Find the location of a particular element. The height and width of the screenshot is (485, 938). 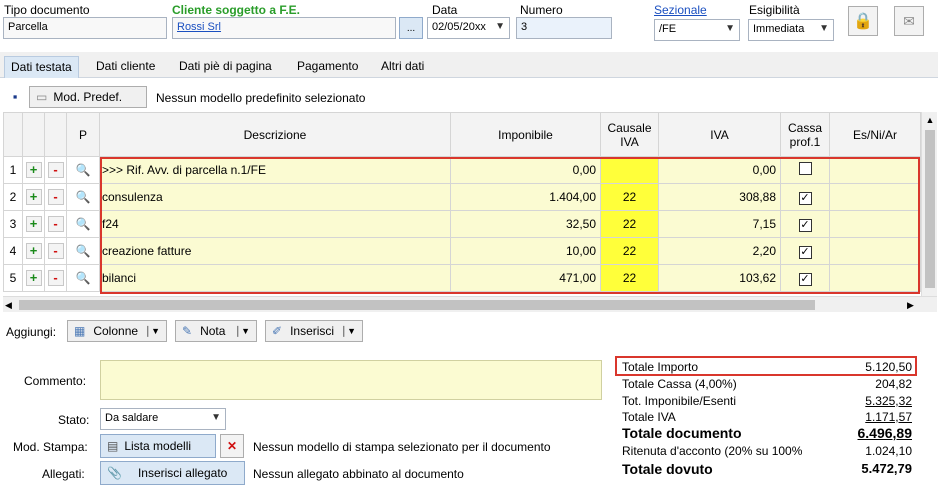

scroll-left-icon: ◀ is located at coordinates (8, 305).